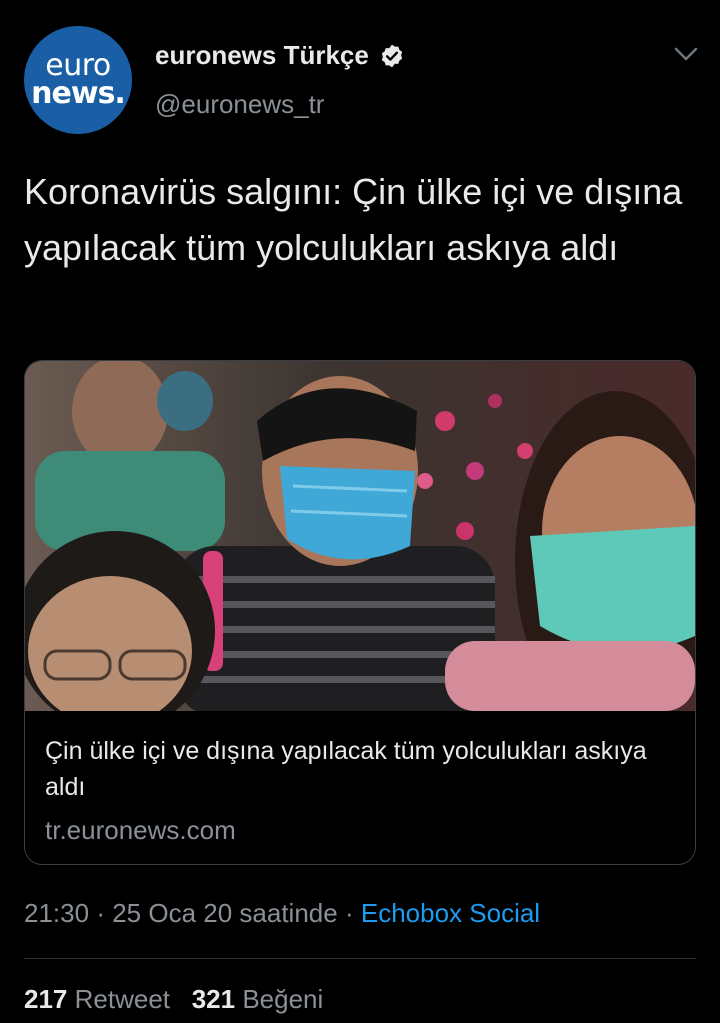 This screenshot has width=720, height=1023. Describe the element at coordinates (225, 913) in the screenshot. I see `tweet-date: 25 Oca 20 saatinde` at that location.